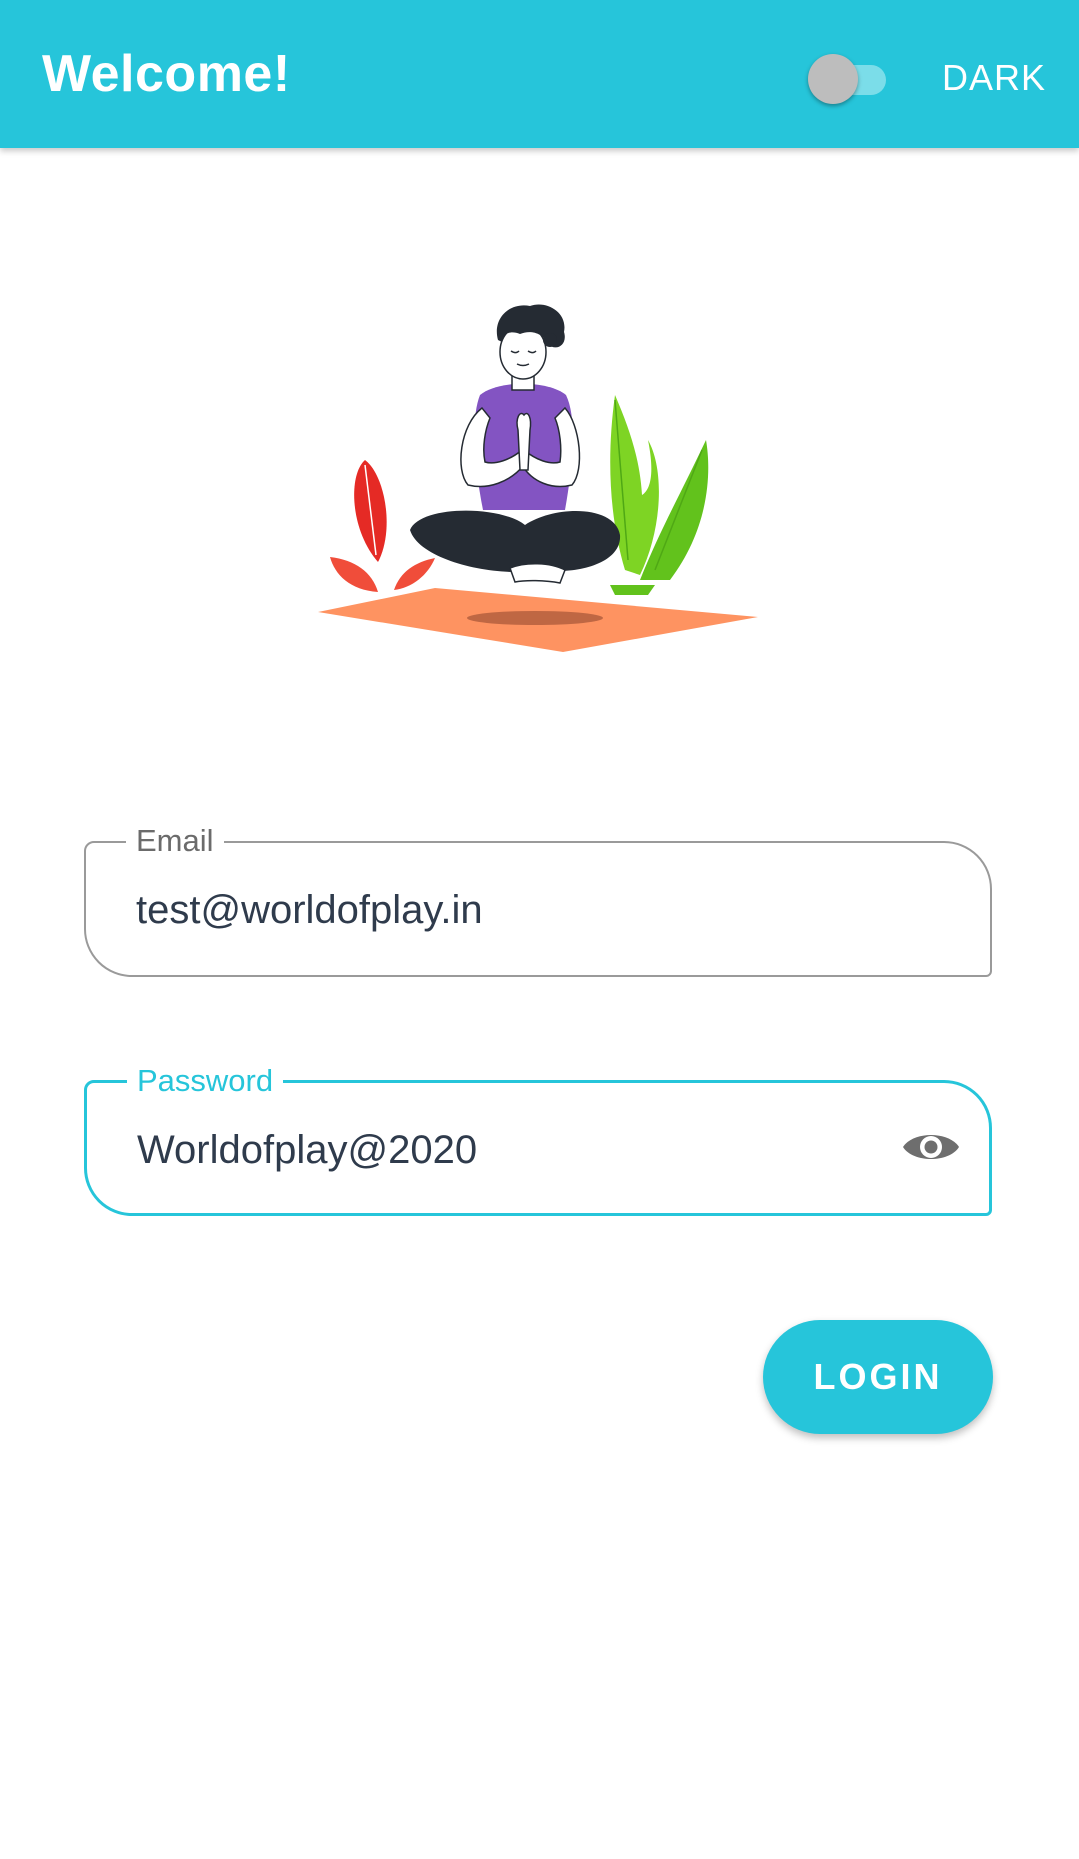  Describe the element at coordinates (175, 841) in the screenshot. I see `email-label: Email` at that location.